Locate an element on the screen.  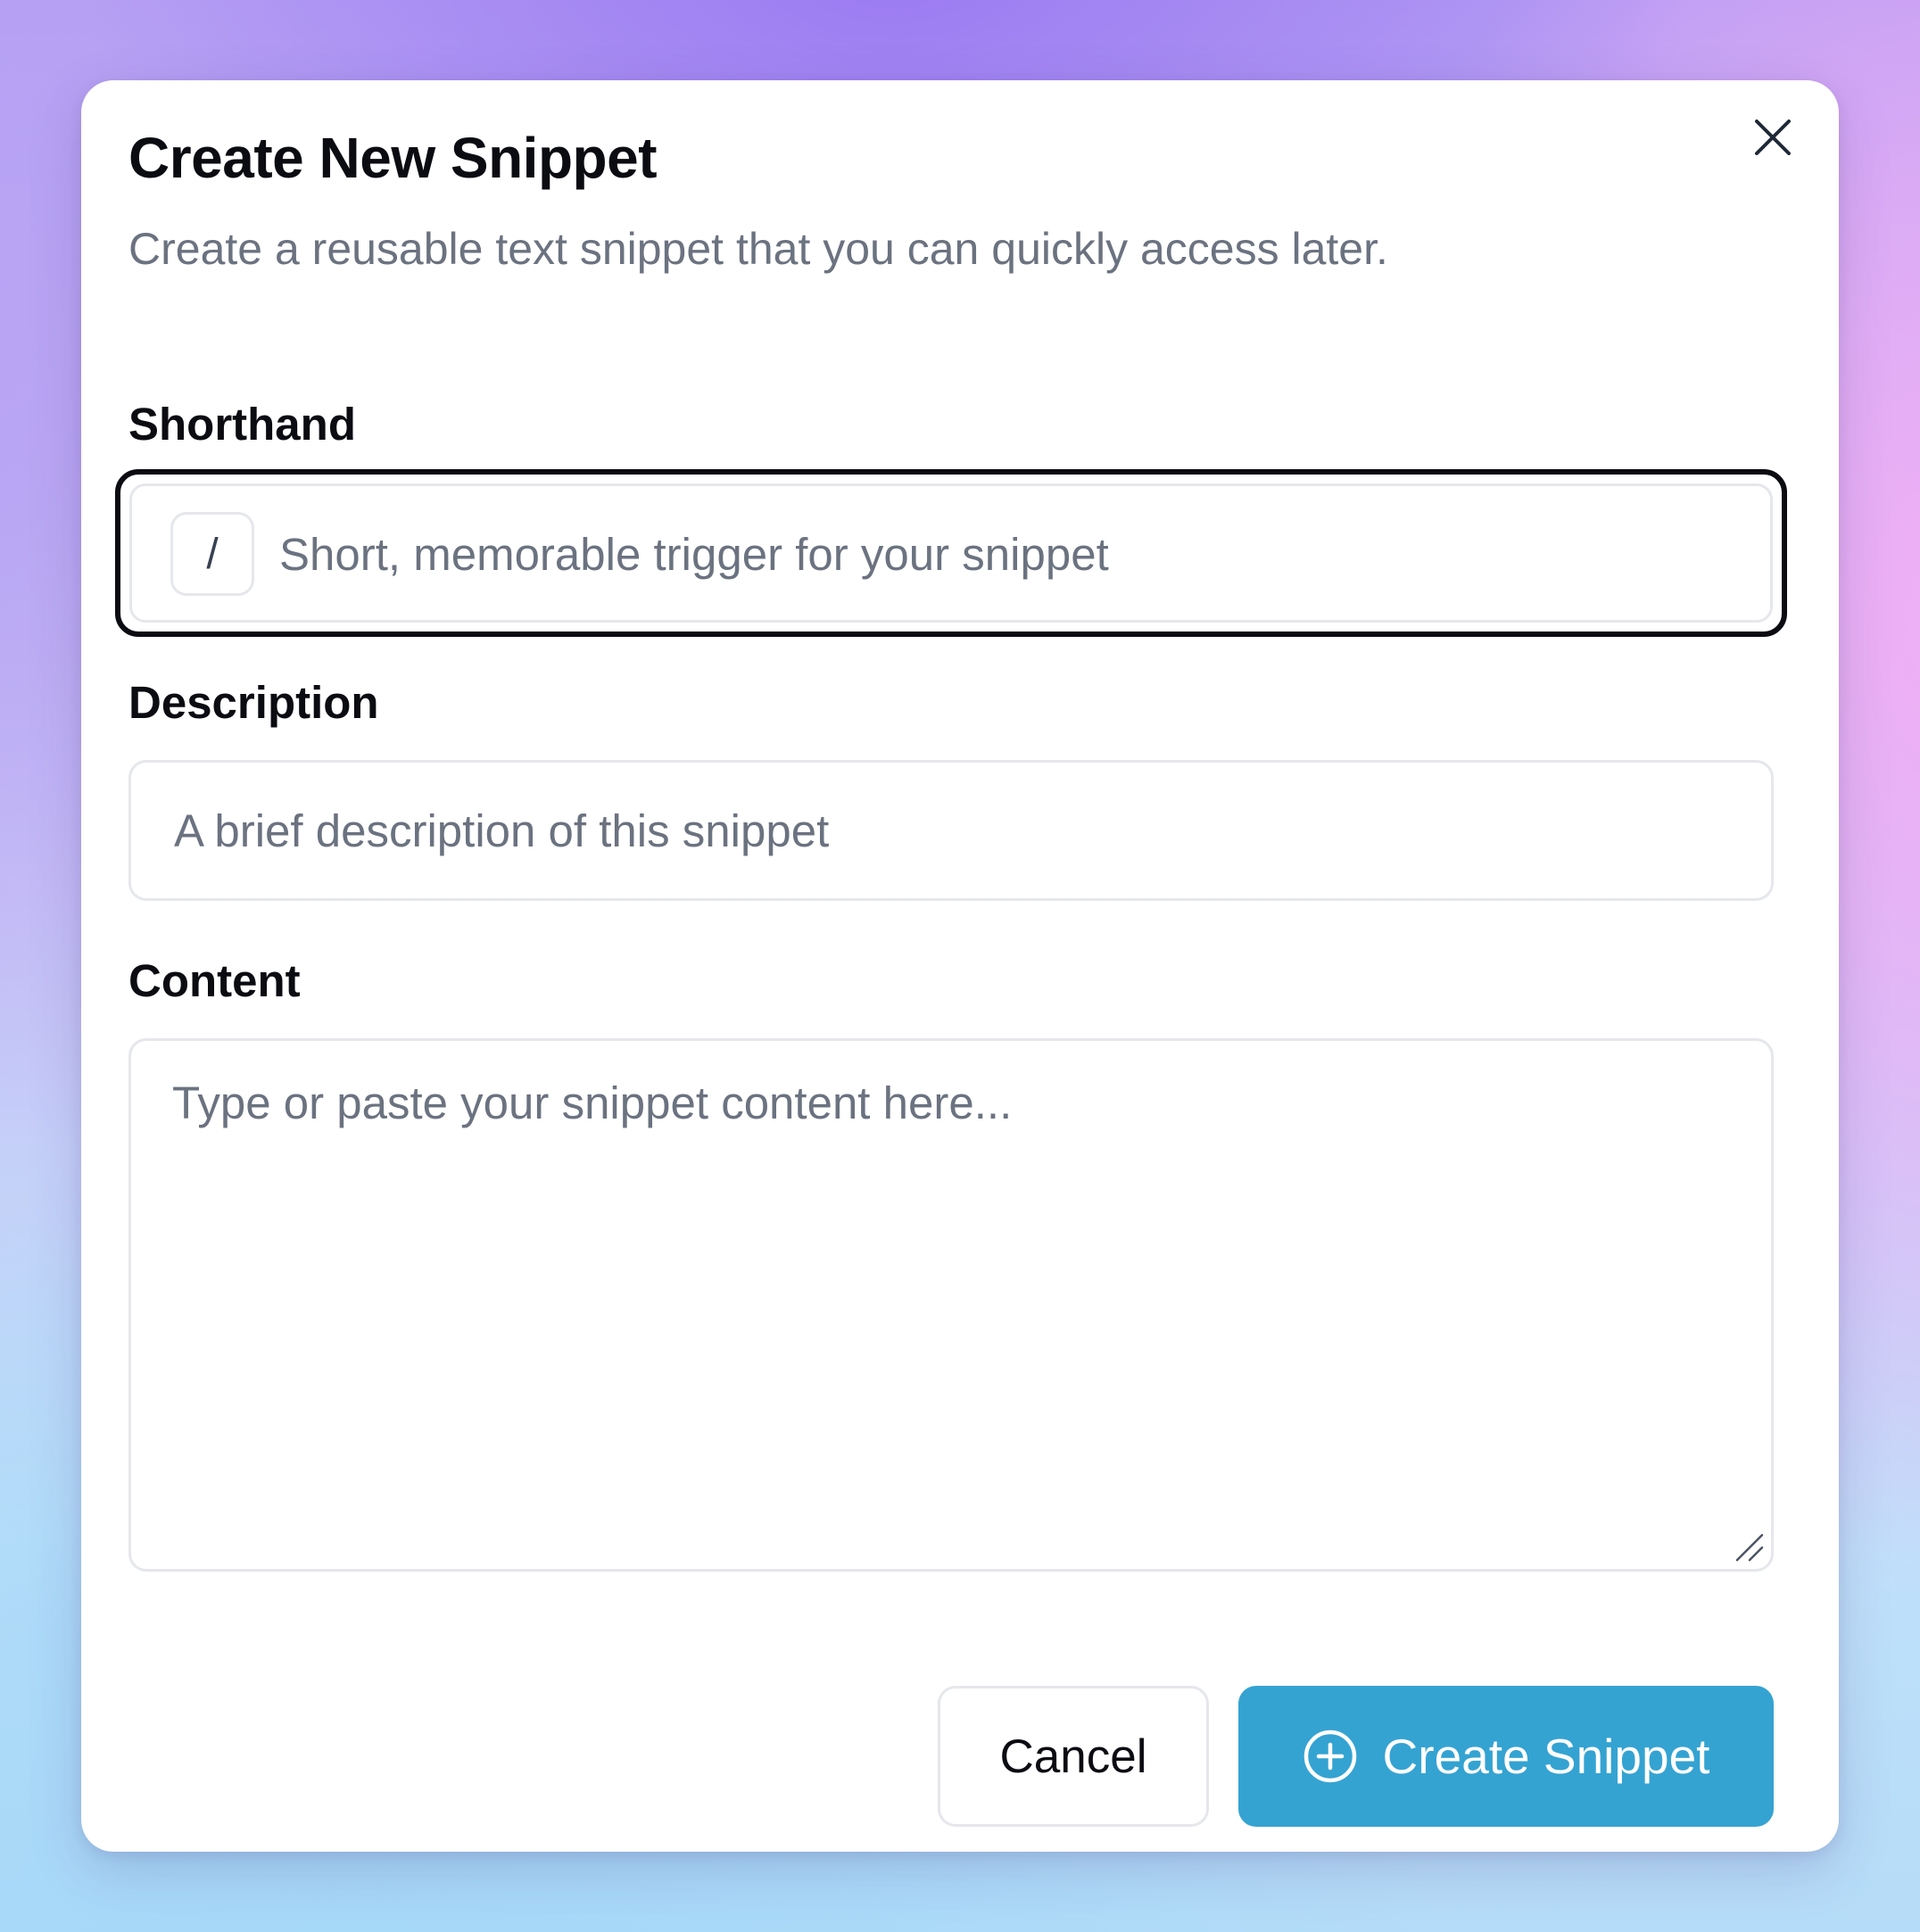
plus-circle-icon is located at coordinates (1330, 1756).